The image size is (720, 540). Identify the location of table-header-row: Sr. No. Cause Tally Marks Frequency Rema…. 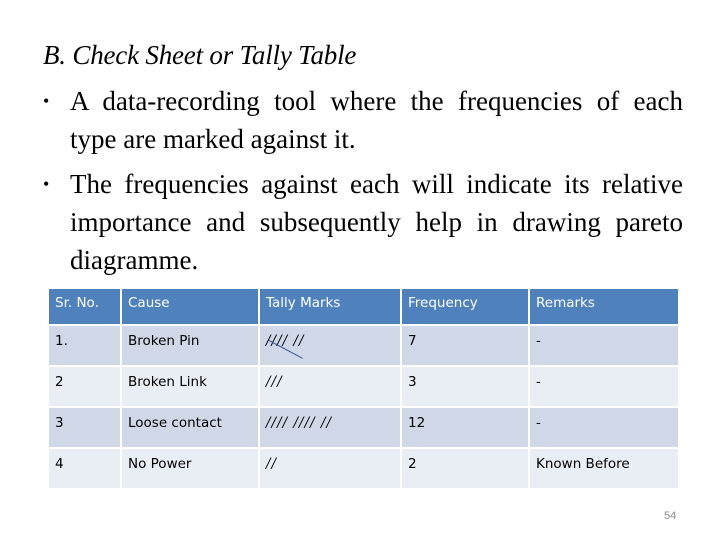
(363, 306).